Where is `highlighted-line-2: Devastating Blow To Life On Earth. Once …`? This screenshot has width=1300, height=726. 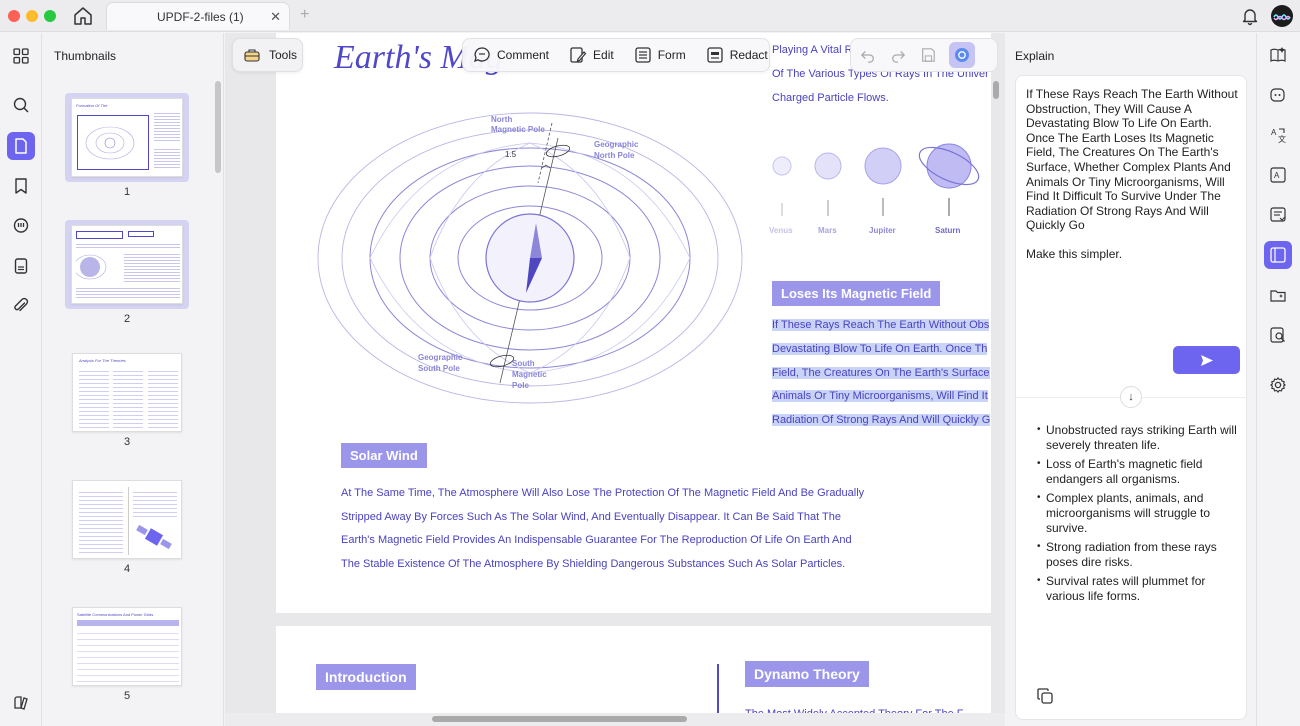 highlighted-line-2: Devastating Blow To Life On Earth. Once … is located at coordinates (880, 349).